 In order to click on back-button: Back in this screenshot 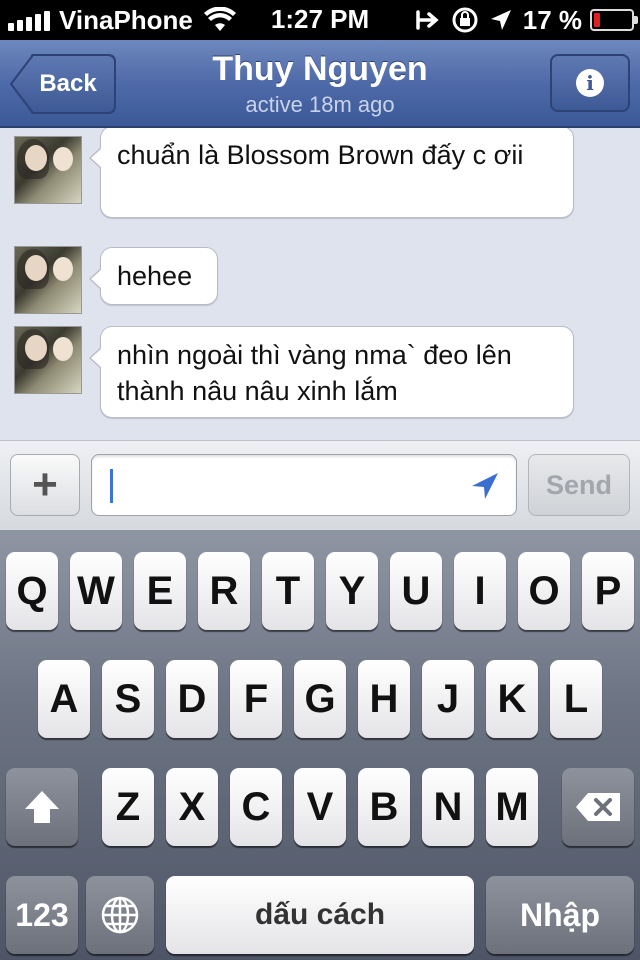, I will do `click(63, 84)`.